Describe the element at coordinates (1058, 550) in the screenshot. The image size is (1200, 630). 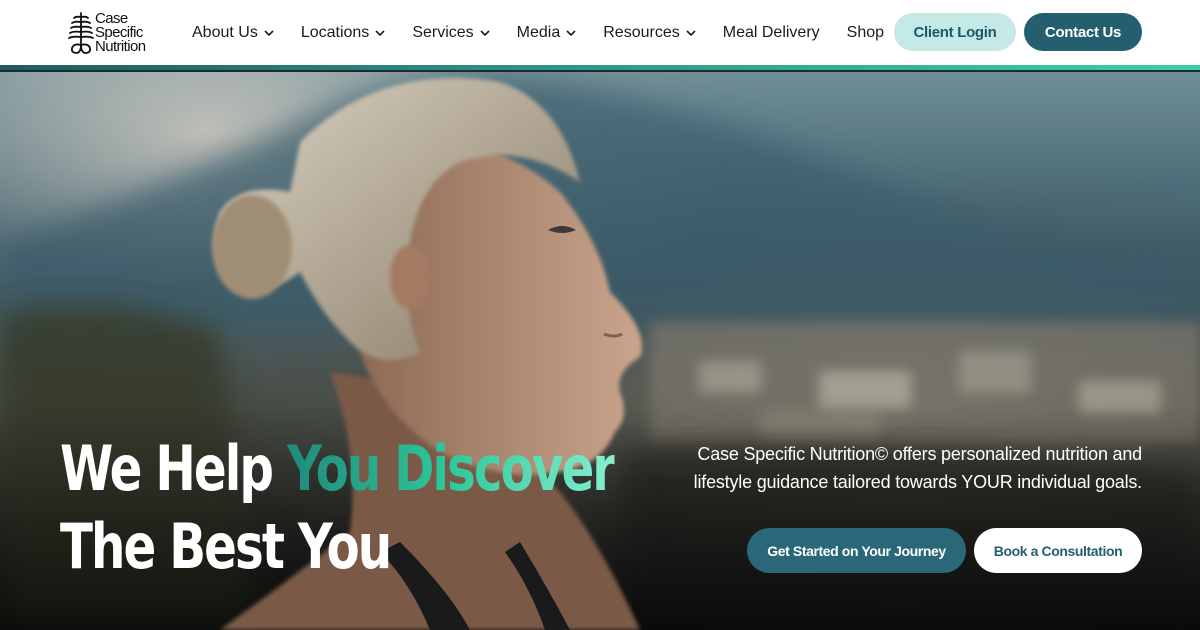
I see `book-consultation-button: Book a Consultation` at that location.